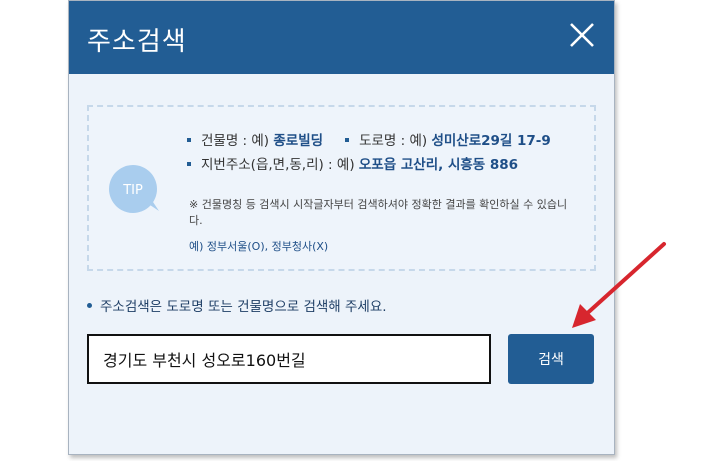 Image resolution: width=705 pixels, height=461 pixels. What do you see at coordinates (582, 35) in the screenshot?
I see `close-icon` at bounding box center [582, 35].